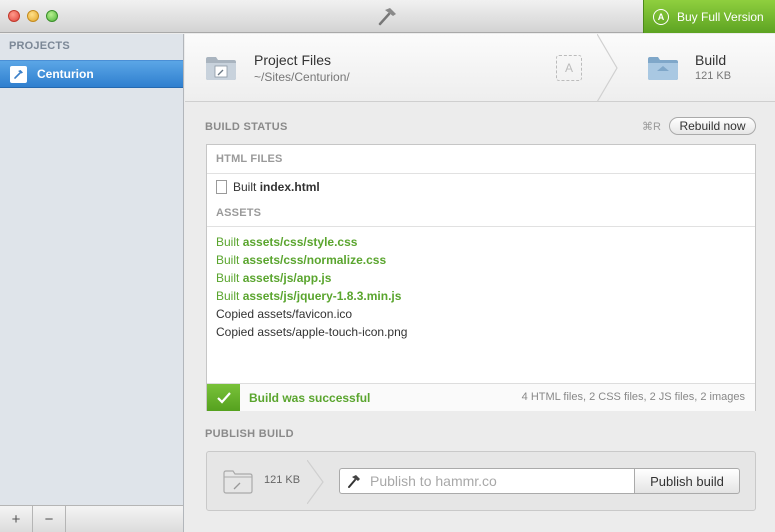 The height and width of the screenshot is (532, 775). Describe the element at coordinates (720, 16) in the screenshot. I see `buy-button-label: Buy Full Version` at that location.